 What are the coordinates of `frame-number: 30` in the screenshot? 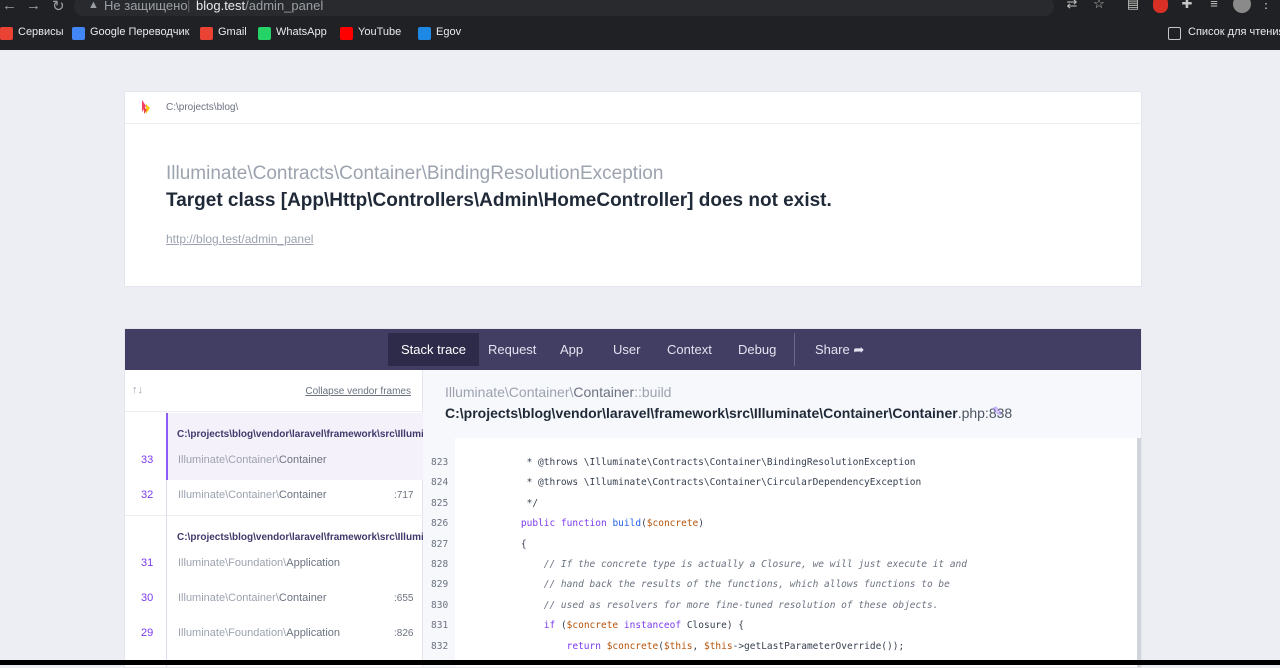 It's located at (147, 598).